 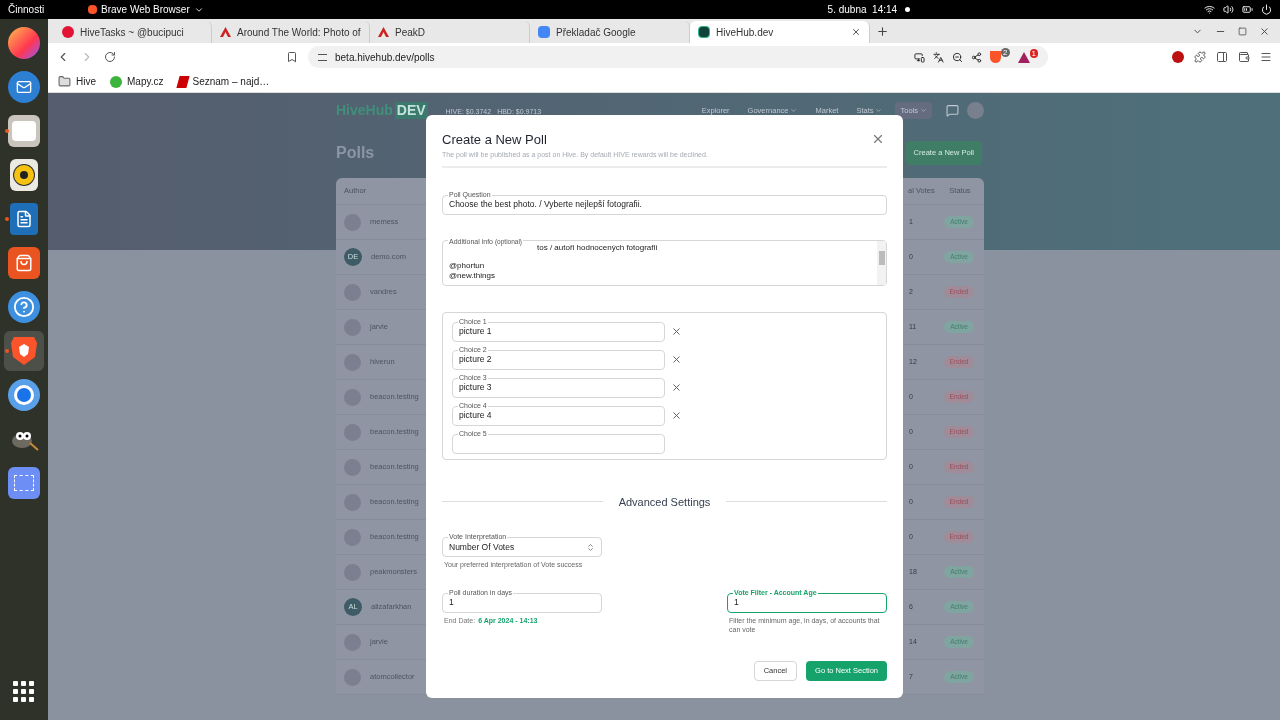 What do you see at coordinates (1244, 57) in the screenshot?
I see `wallet-icon` at bounding box center [1244, 57].